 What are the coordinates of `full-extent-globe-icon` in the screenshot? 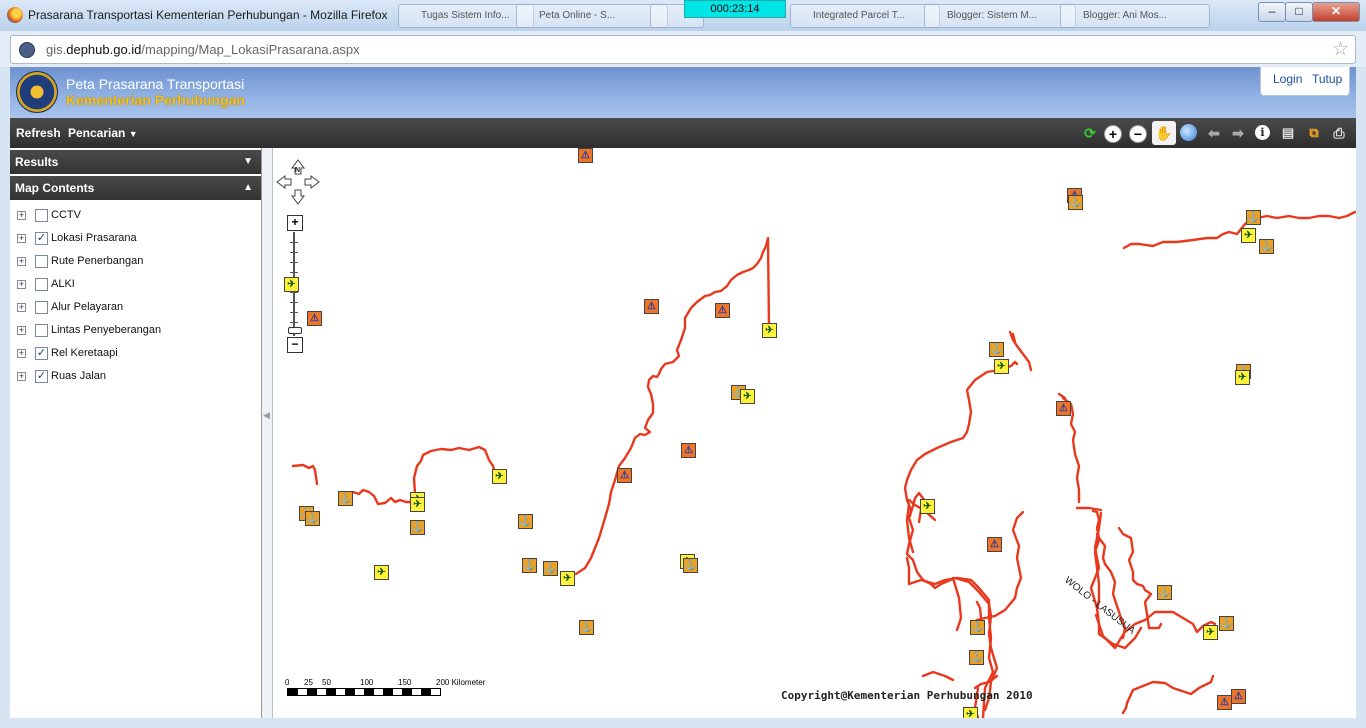 It's located at (1188, 132).